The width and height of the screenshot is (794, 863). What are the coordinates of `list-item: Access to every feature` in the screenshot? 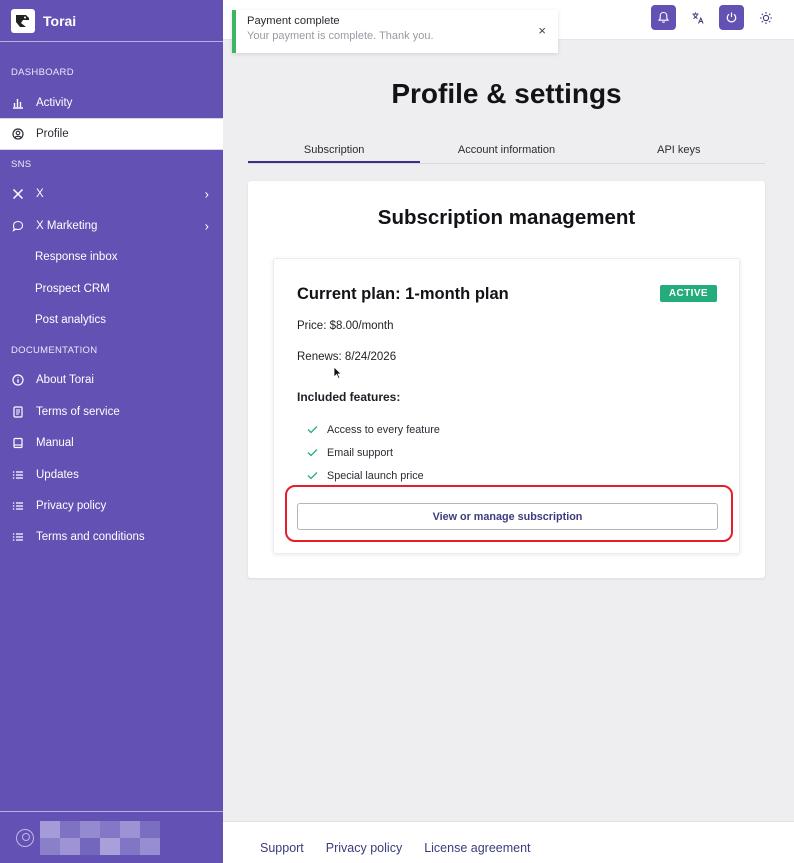 It's located at (373, 429).